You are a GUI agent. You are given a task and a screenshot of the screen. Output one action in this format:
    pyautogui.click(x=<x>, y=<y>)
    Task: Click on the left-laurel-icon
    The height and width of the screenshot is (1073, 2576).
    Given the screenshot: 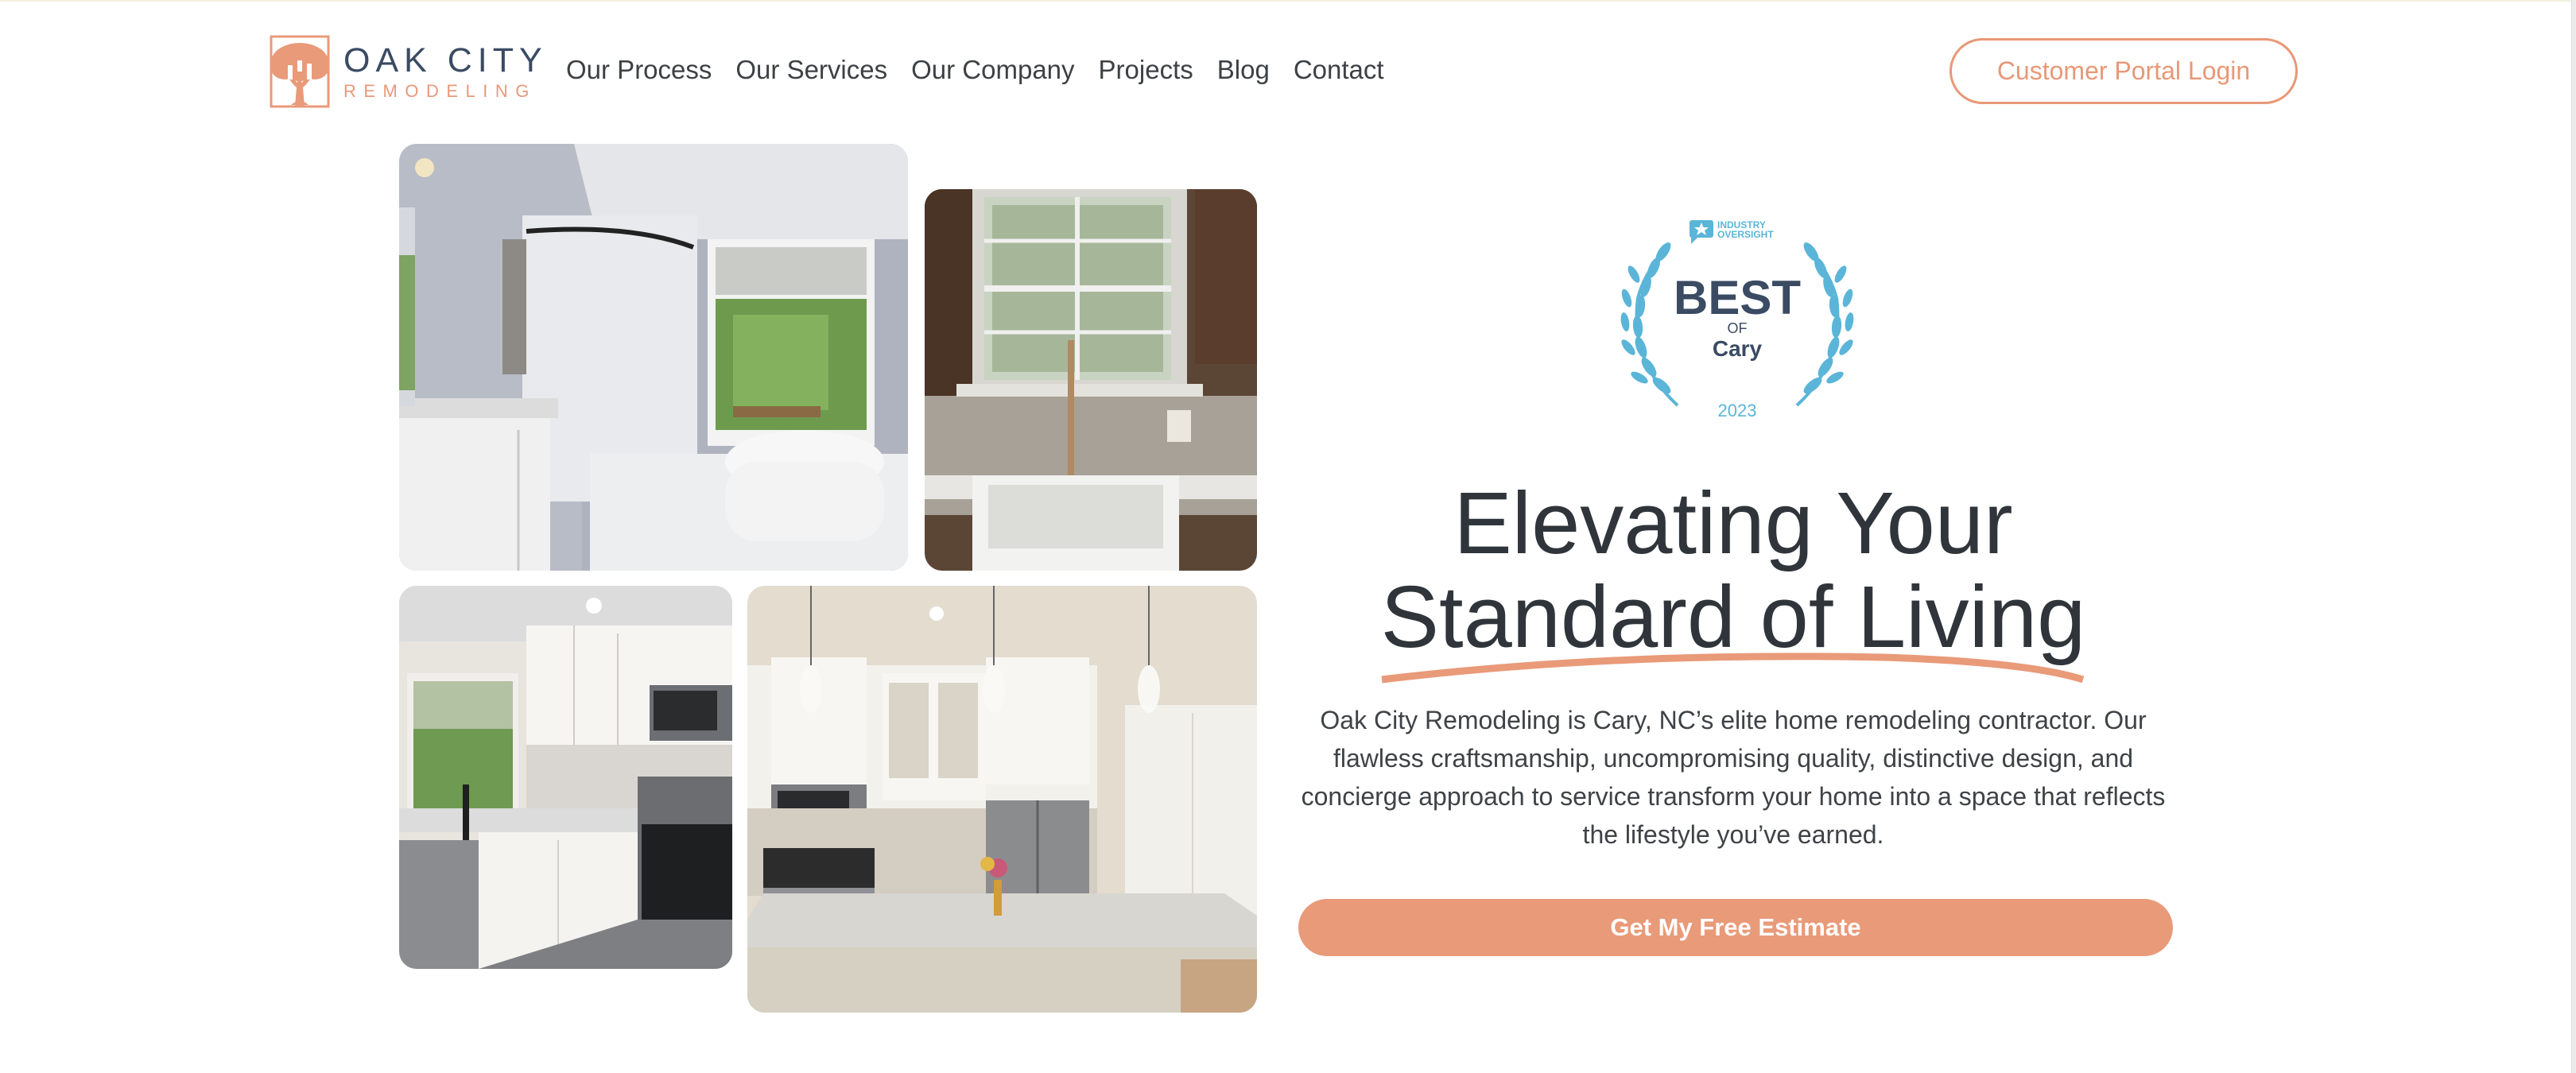 What is the action you would take?
    pyautogui.click(x=1650, y=324)
    